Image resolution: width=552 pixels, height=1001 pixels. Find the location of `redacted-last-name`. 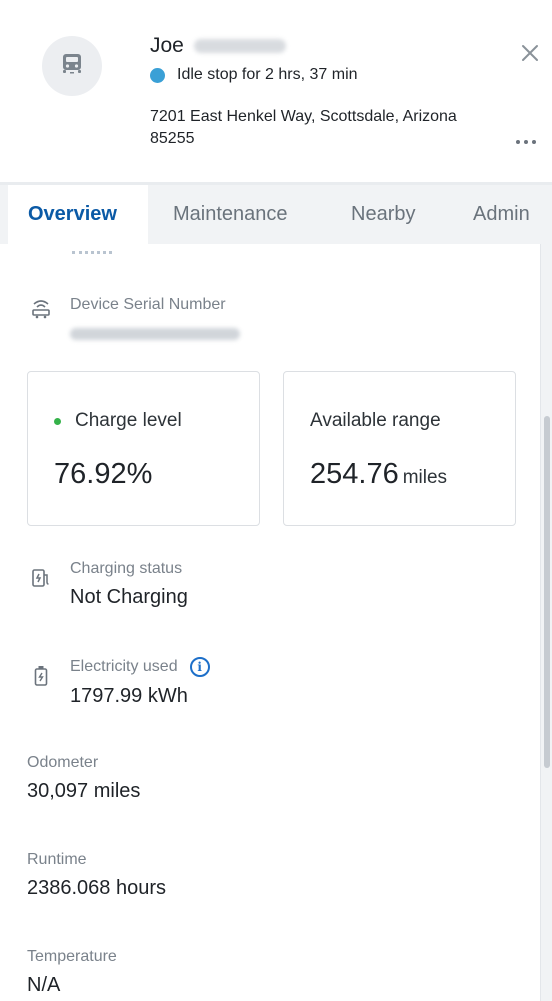

redacted-last-name is located at coordinates (239, 46).